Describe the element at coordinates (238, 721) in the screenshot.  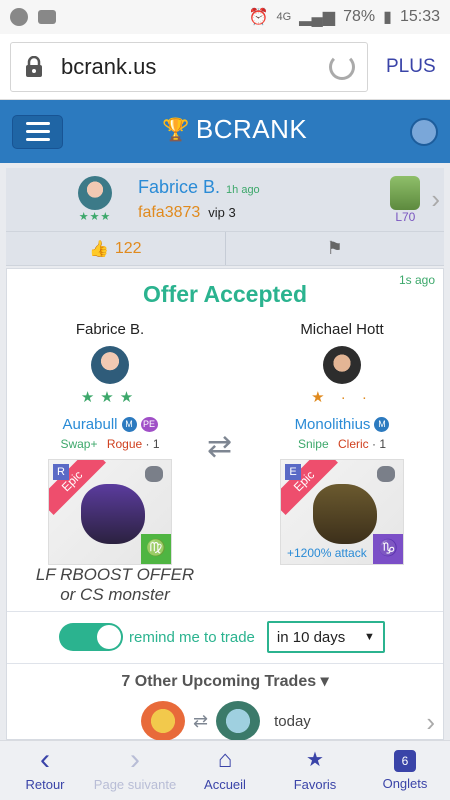
I see `upcoming-monster-right` at that location.